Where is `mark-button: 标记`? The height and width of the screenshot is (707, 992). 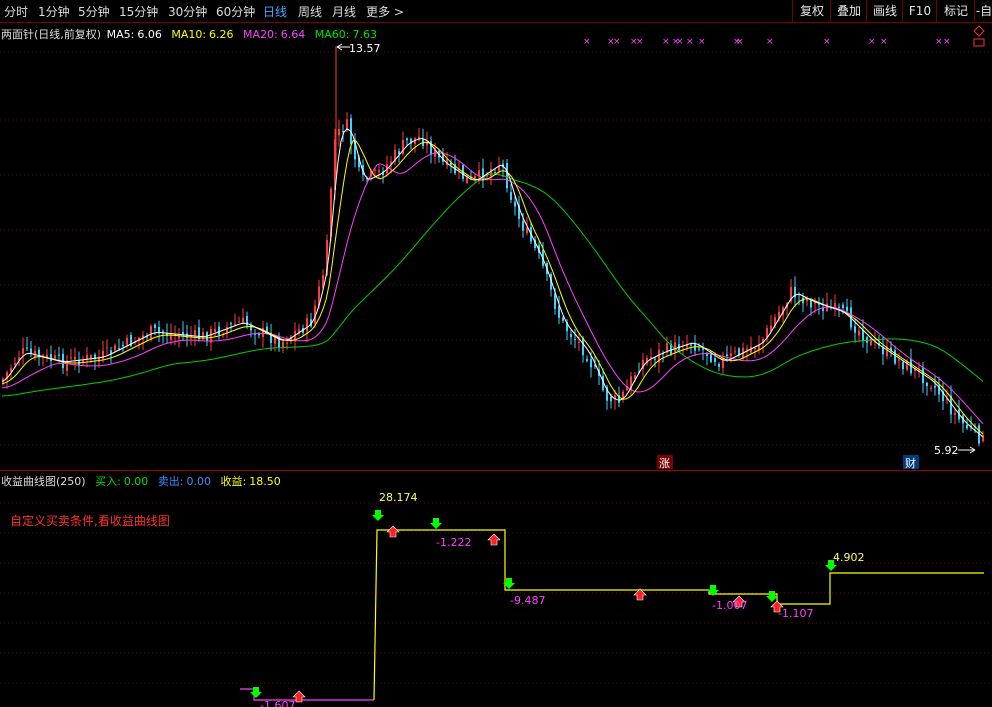
mark-button: 标记 is located at coordinates (955, 11).